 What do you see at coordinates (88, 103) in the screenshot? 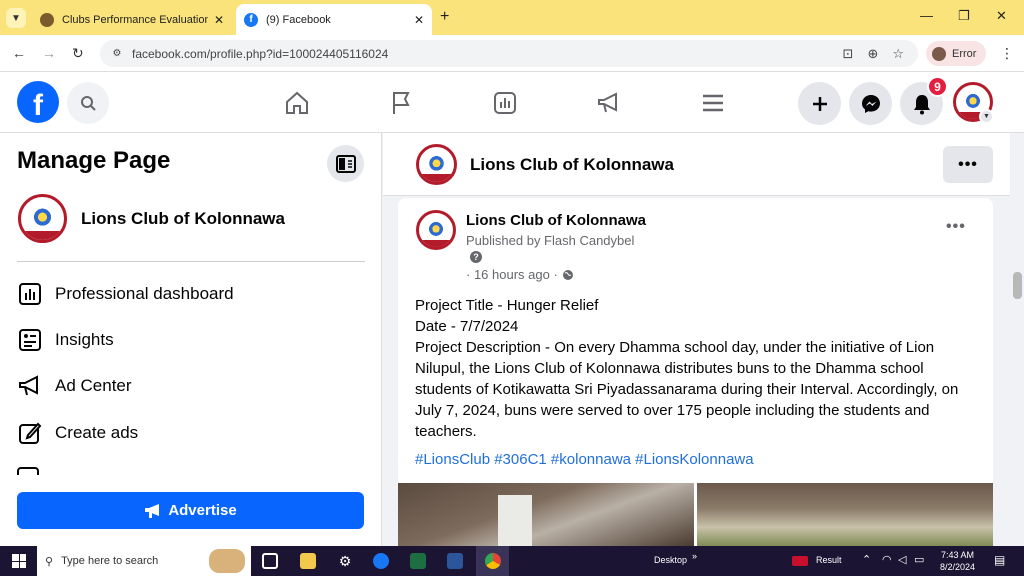
I see `search-button` at bounding box center [88, 103].